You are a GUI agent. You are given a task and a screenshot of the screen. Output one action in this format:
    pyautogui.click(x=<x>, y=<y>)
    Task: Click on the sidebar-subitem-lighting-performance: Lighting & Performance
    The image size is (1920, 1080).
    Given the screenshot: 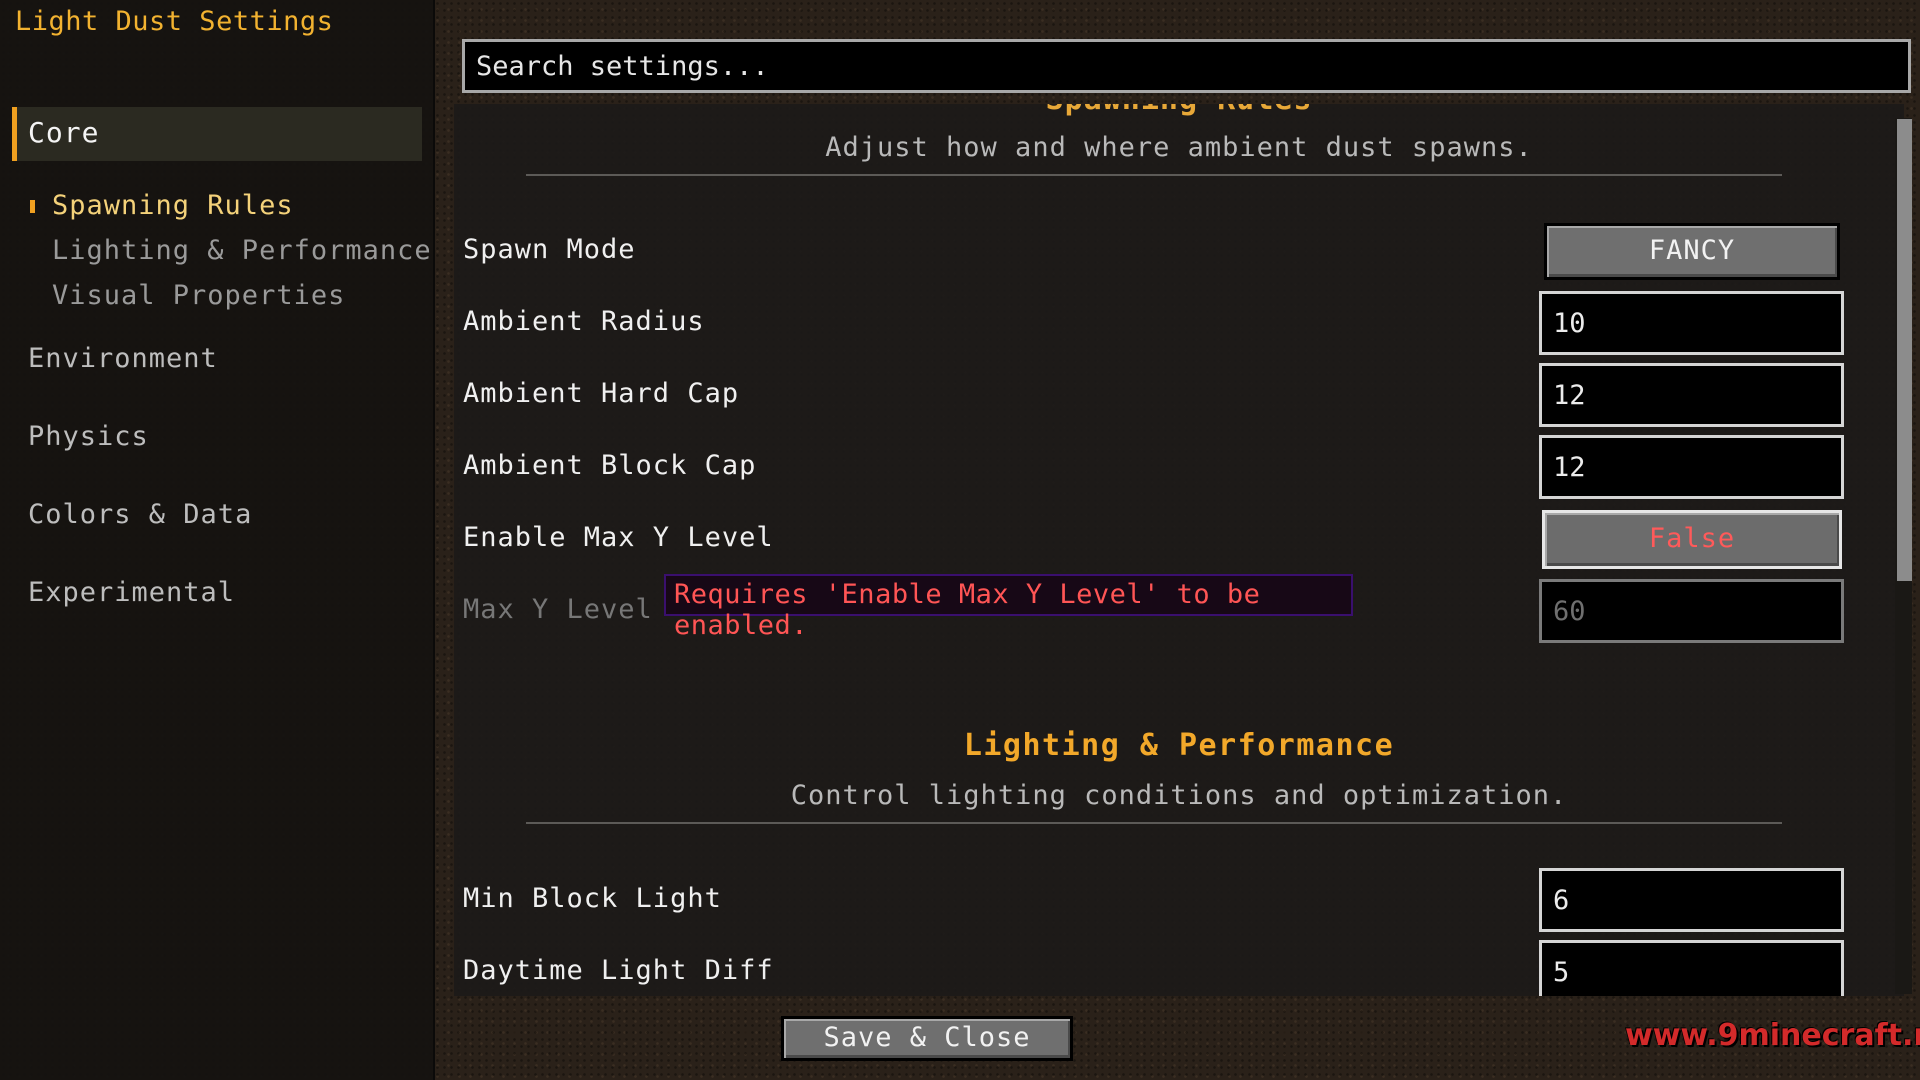 What is the action you would take?
    pyautogui.click(x=242, y=250)
    